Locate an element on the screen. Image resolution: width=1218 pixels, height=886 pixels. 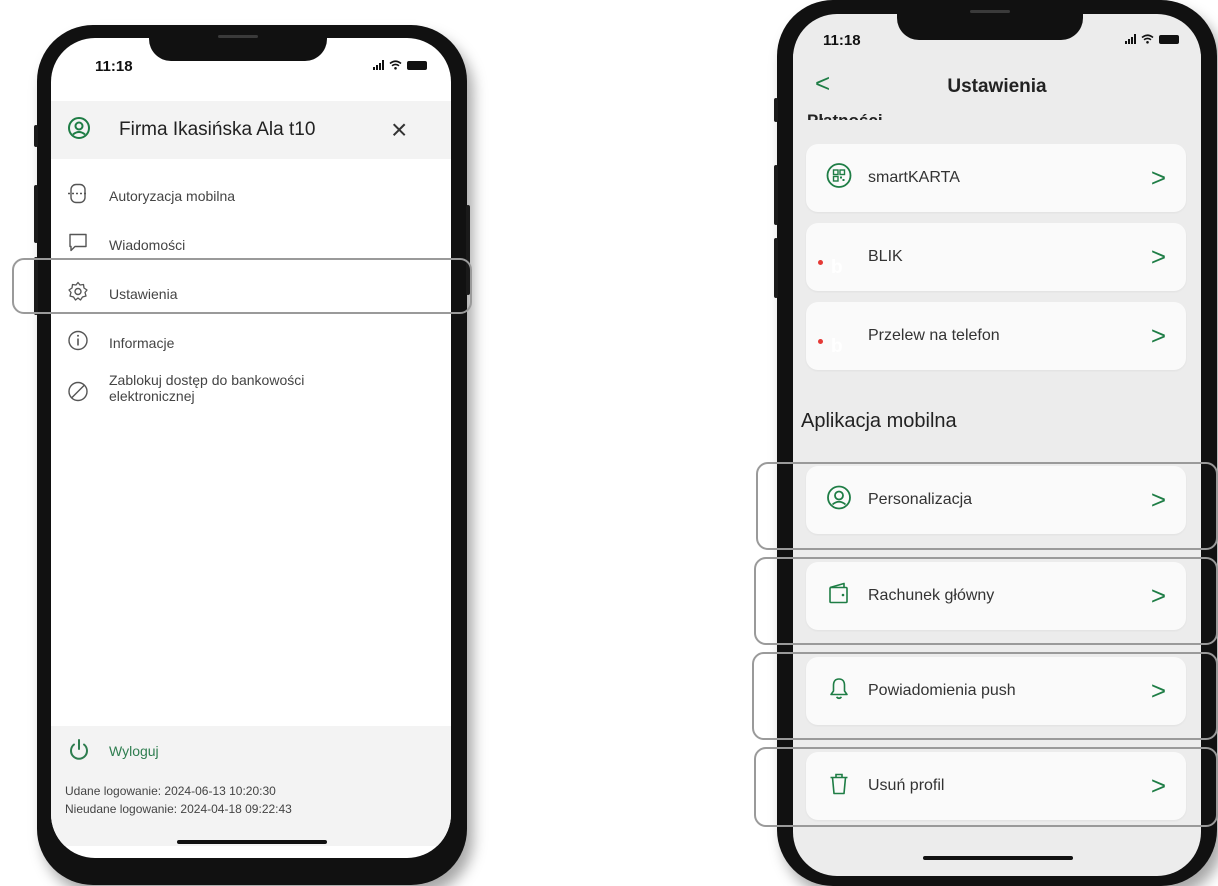
section-title-payments-text: Płatności is located at coordinates (845, 115).